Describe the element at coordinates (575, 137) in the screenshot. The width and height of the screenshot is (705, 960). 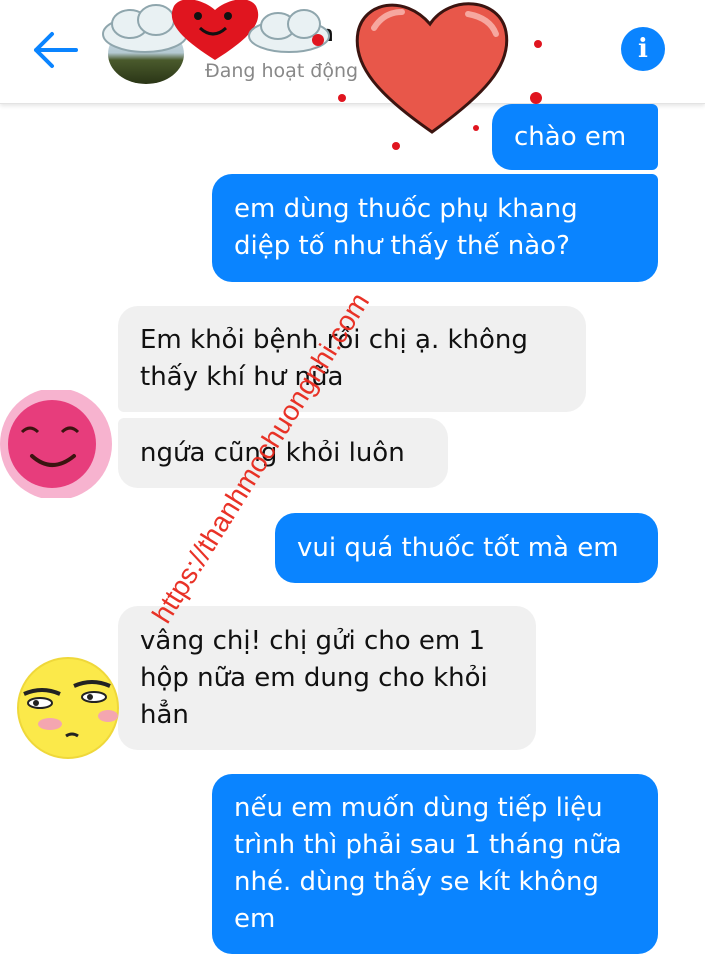
I see `outgoing-message: chào em` at that location.